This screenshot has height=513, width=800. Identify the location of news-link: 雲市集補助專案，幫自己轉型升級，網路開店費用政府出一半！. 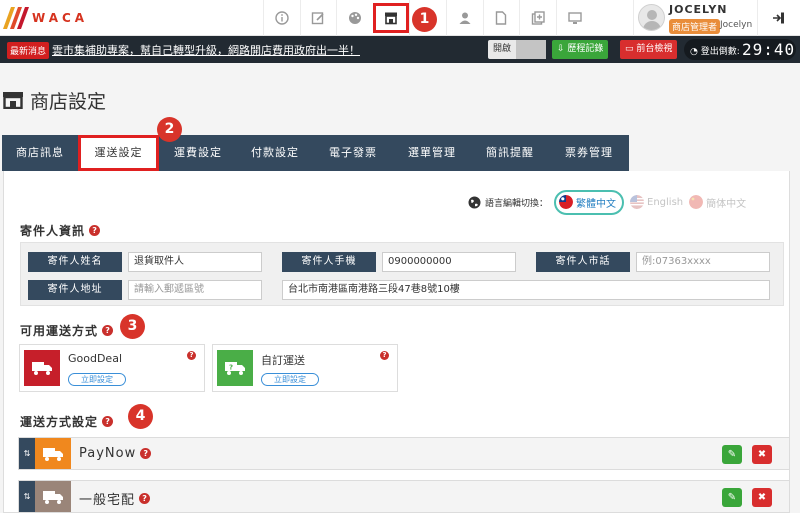
(206, 50).